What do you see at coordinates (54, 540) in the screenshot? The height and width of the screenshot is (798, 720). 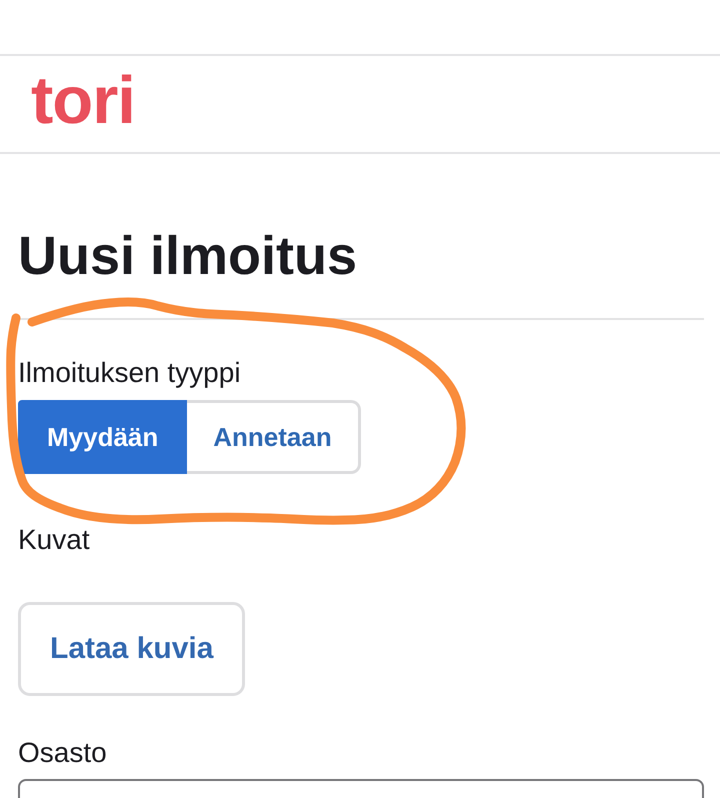 I see `field-label: Kuvat` at bounding box center [54, 540].